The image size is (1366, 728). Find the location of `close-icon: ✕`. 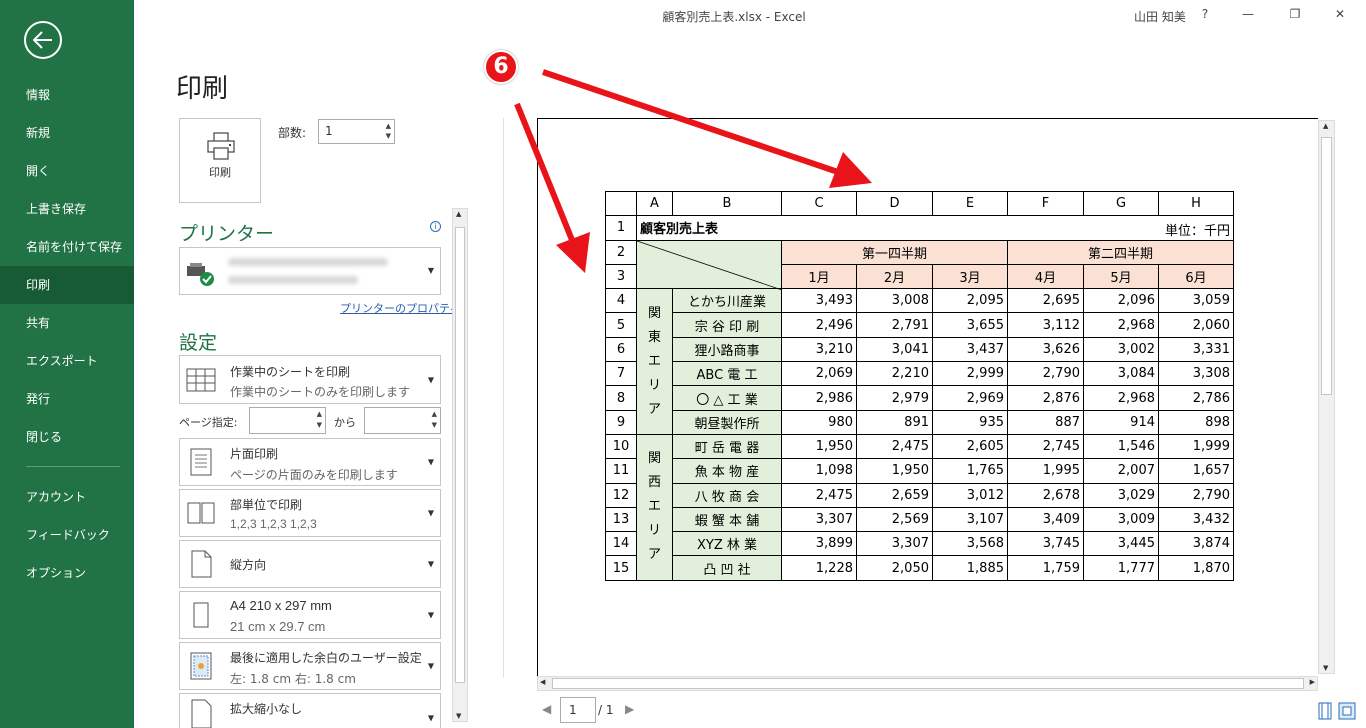

close-icon: ✕ is located at coordinates (1340, 14).